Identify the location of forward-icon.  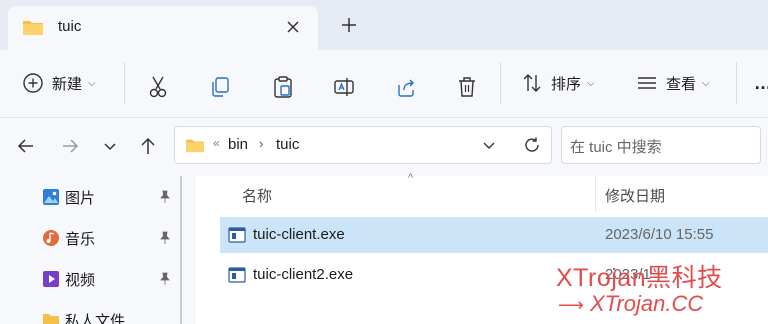
(70, 146).